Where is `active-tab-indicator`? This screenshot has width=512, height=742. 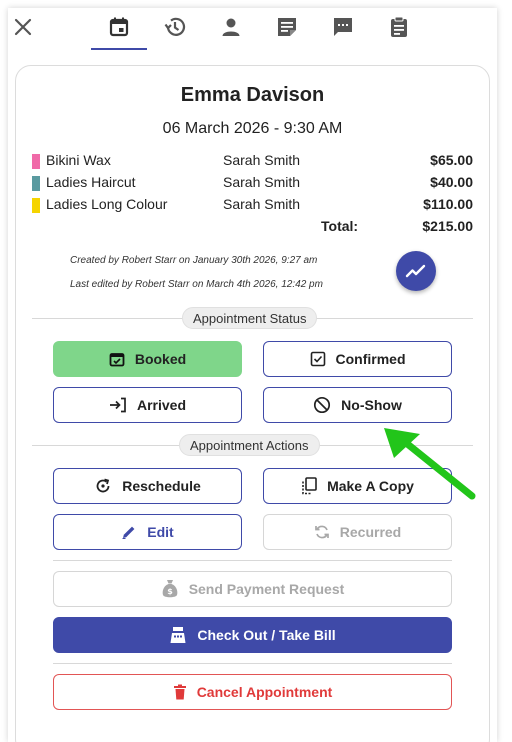
active-tab-indicator is located at coordinates (119, 49).